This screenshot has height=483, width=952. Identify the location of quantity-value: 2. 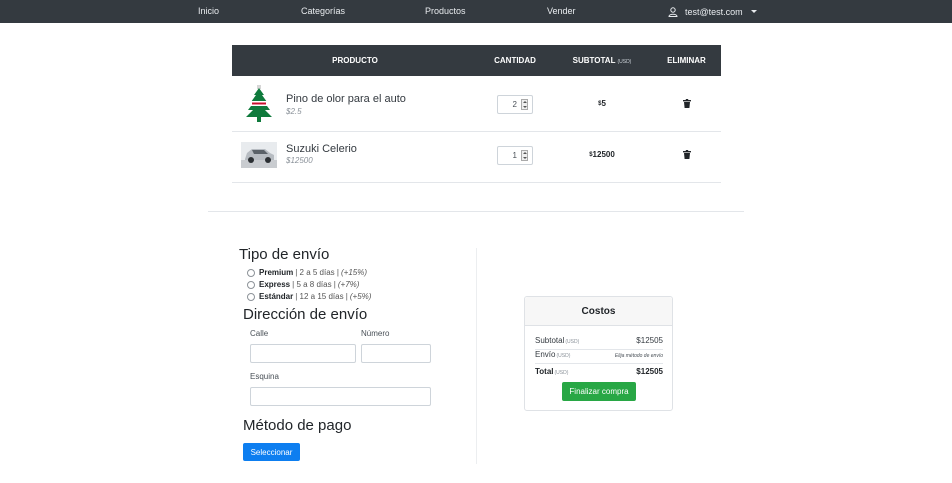
(514, 104).